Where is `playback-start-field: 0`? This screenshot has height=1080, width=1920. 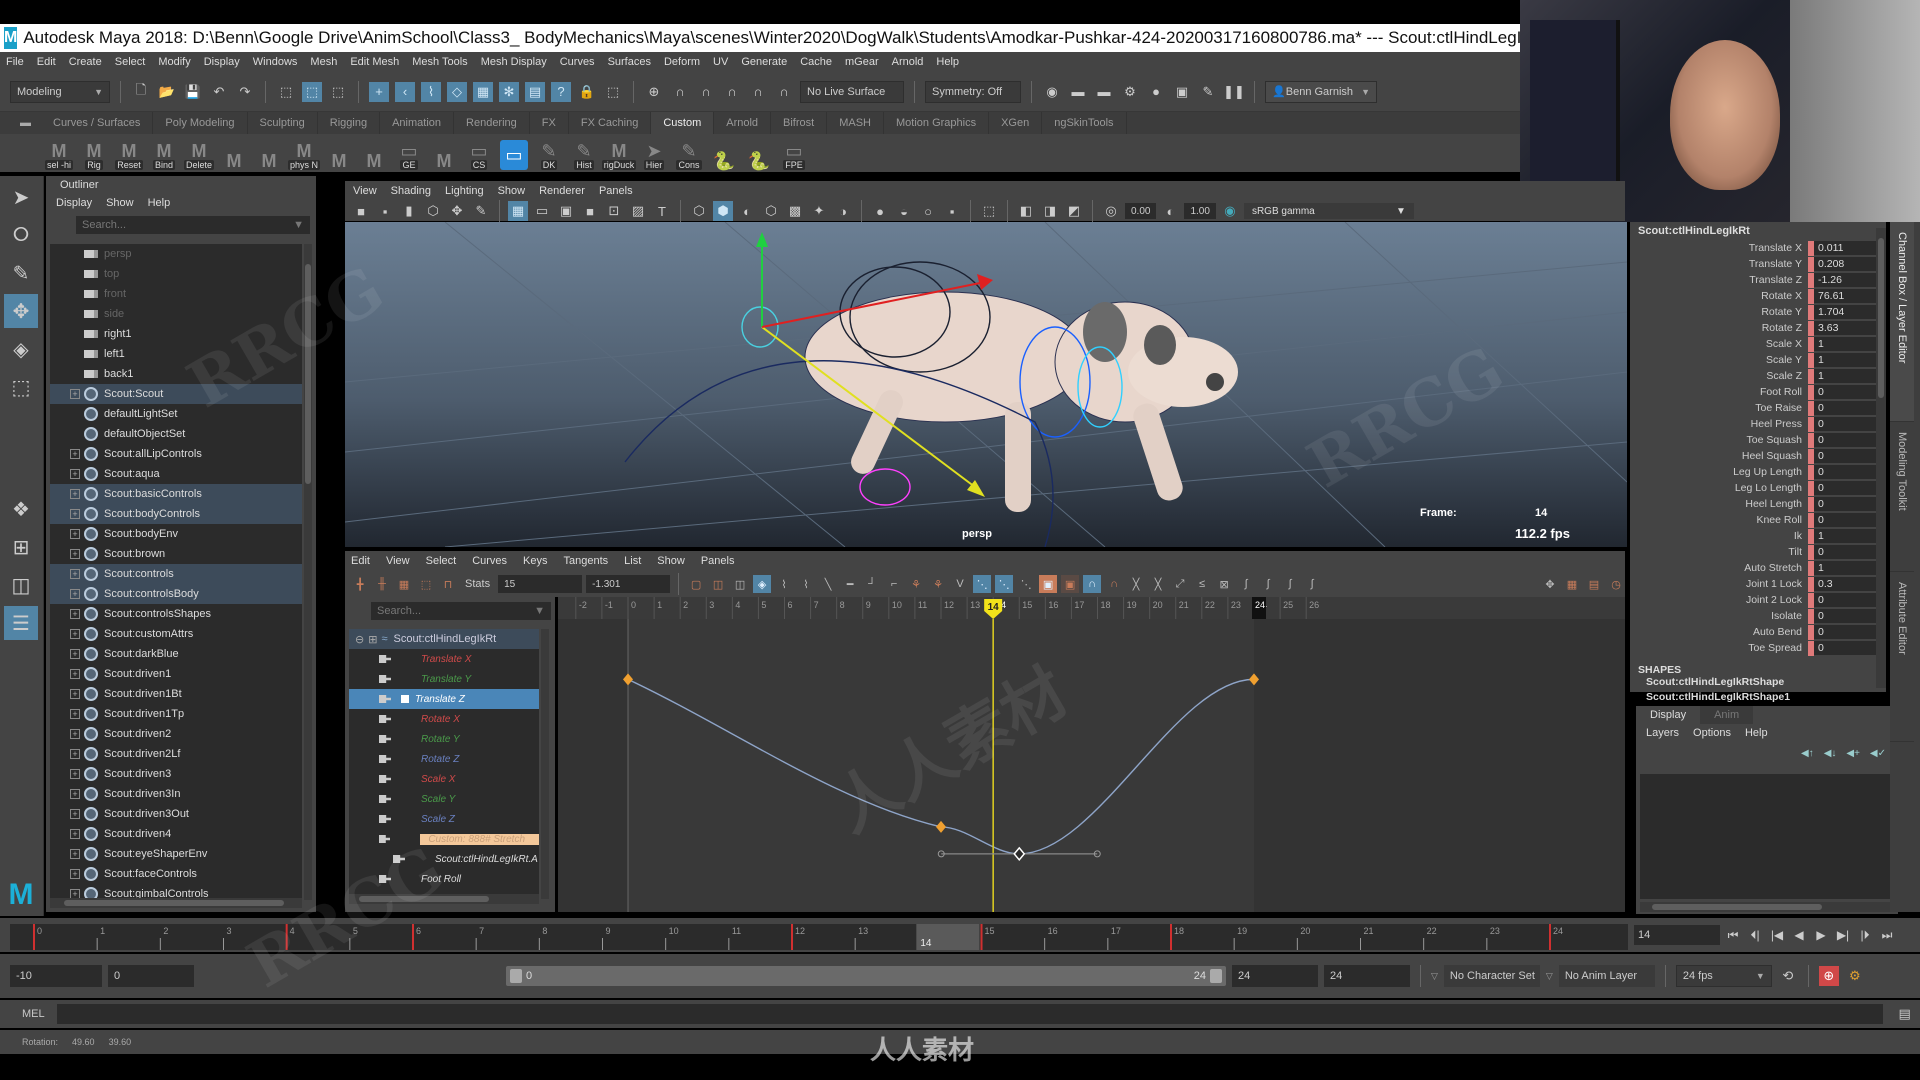
playback-start-field: 0 is located at coordinates (151, 976).